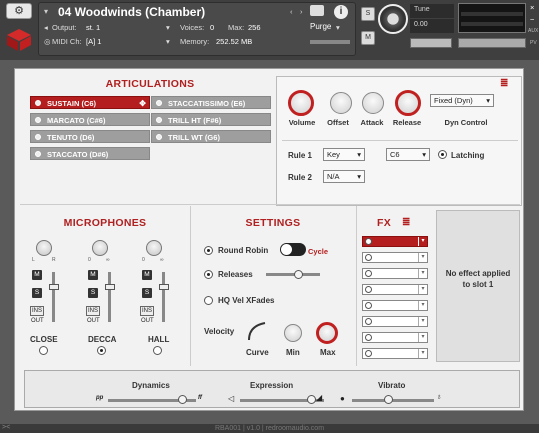 Image resolution: width=539 pixels, height=433 pixels. I want to click on hall-mic-fader, so click(164, 287).